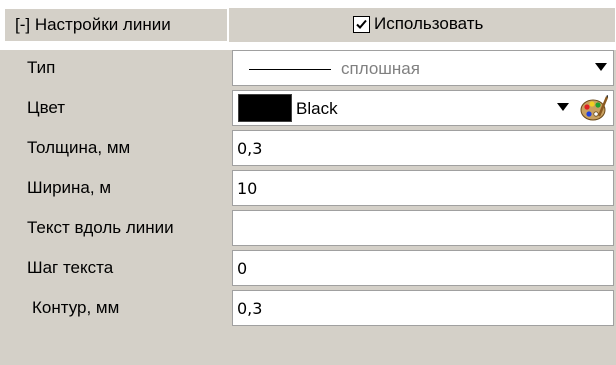 The width and height of the screenshot is (616, 365). I want to click on property-row-thickness: Толщина, мм 0,3, so click(308, 149).